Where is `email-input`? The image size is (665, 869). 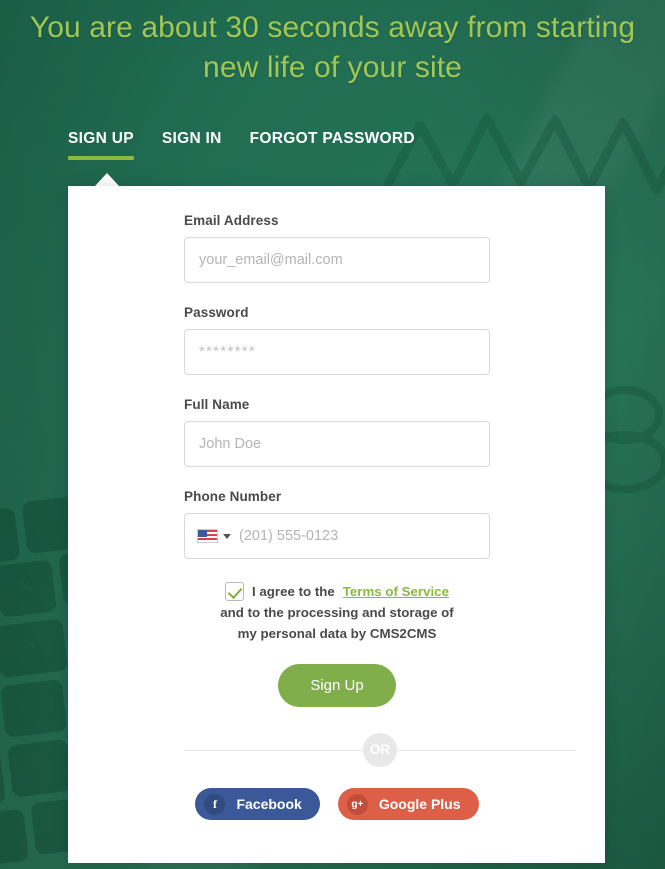
email-input is located at coordinates (337, 260).